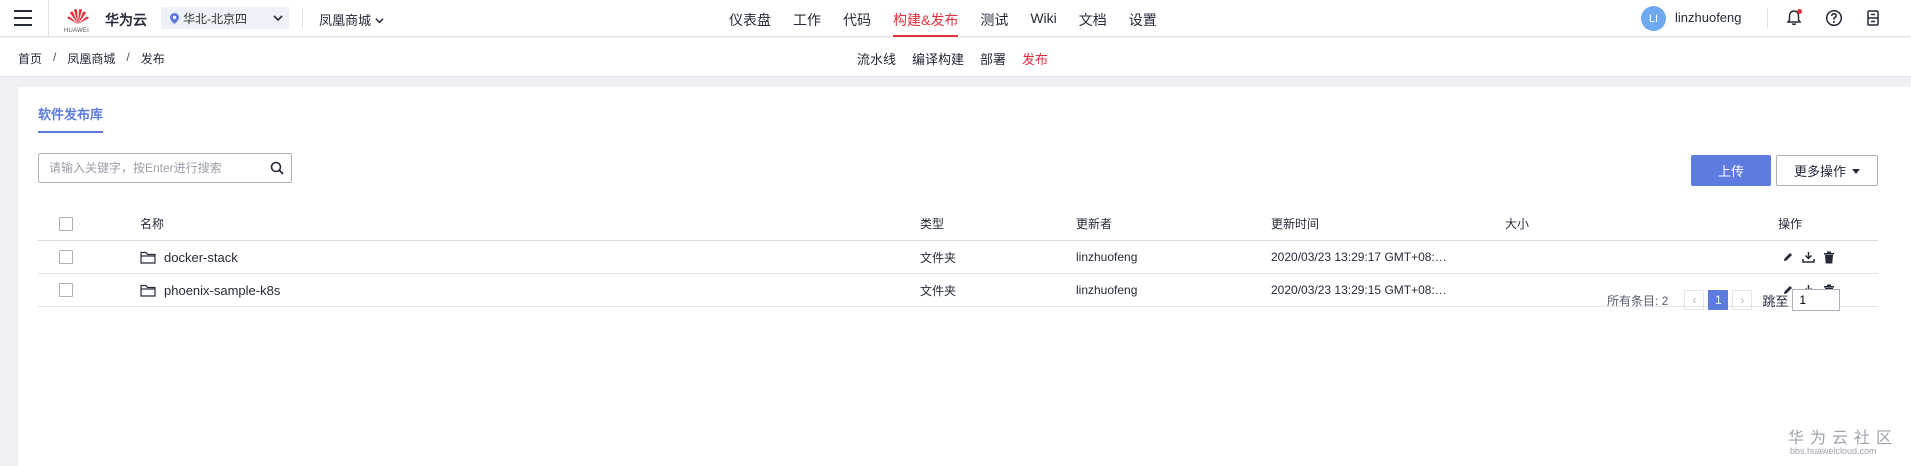 The image size is (1911, 466). What do you see at coordinates (1653, 18) in the screenshot?
I see `avatar: LI` at bounding box center [1653, 18].